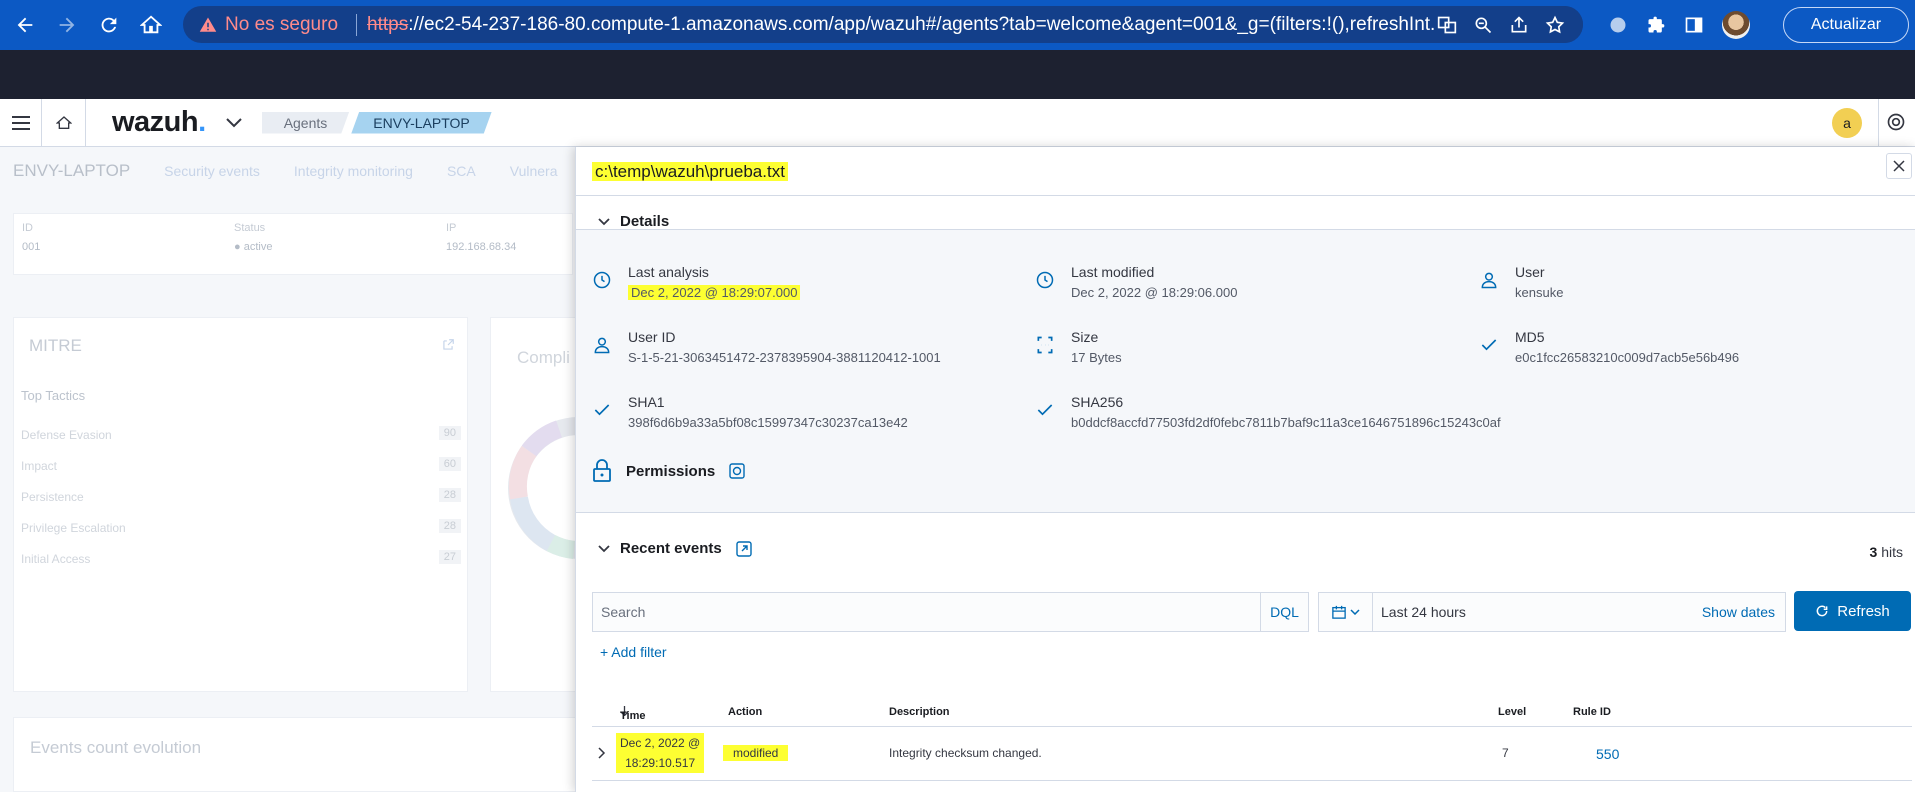 This screenshot has width=1915, height=792. I want to click on open-in-new-icon, so click(744, 548).